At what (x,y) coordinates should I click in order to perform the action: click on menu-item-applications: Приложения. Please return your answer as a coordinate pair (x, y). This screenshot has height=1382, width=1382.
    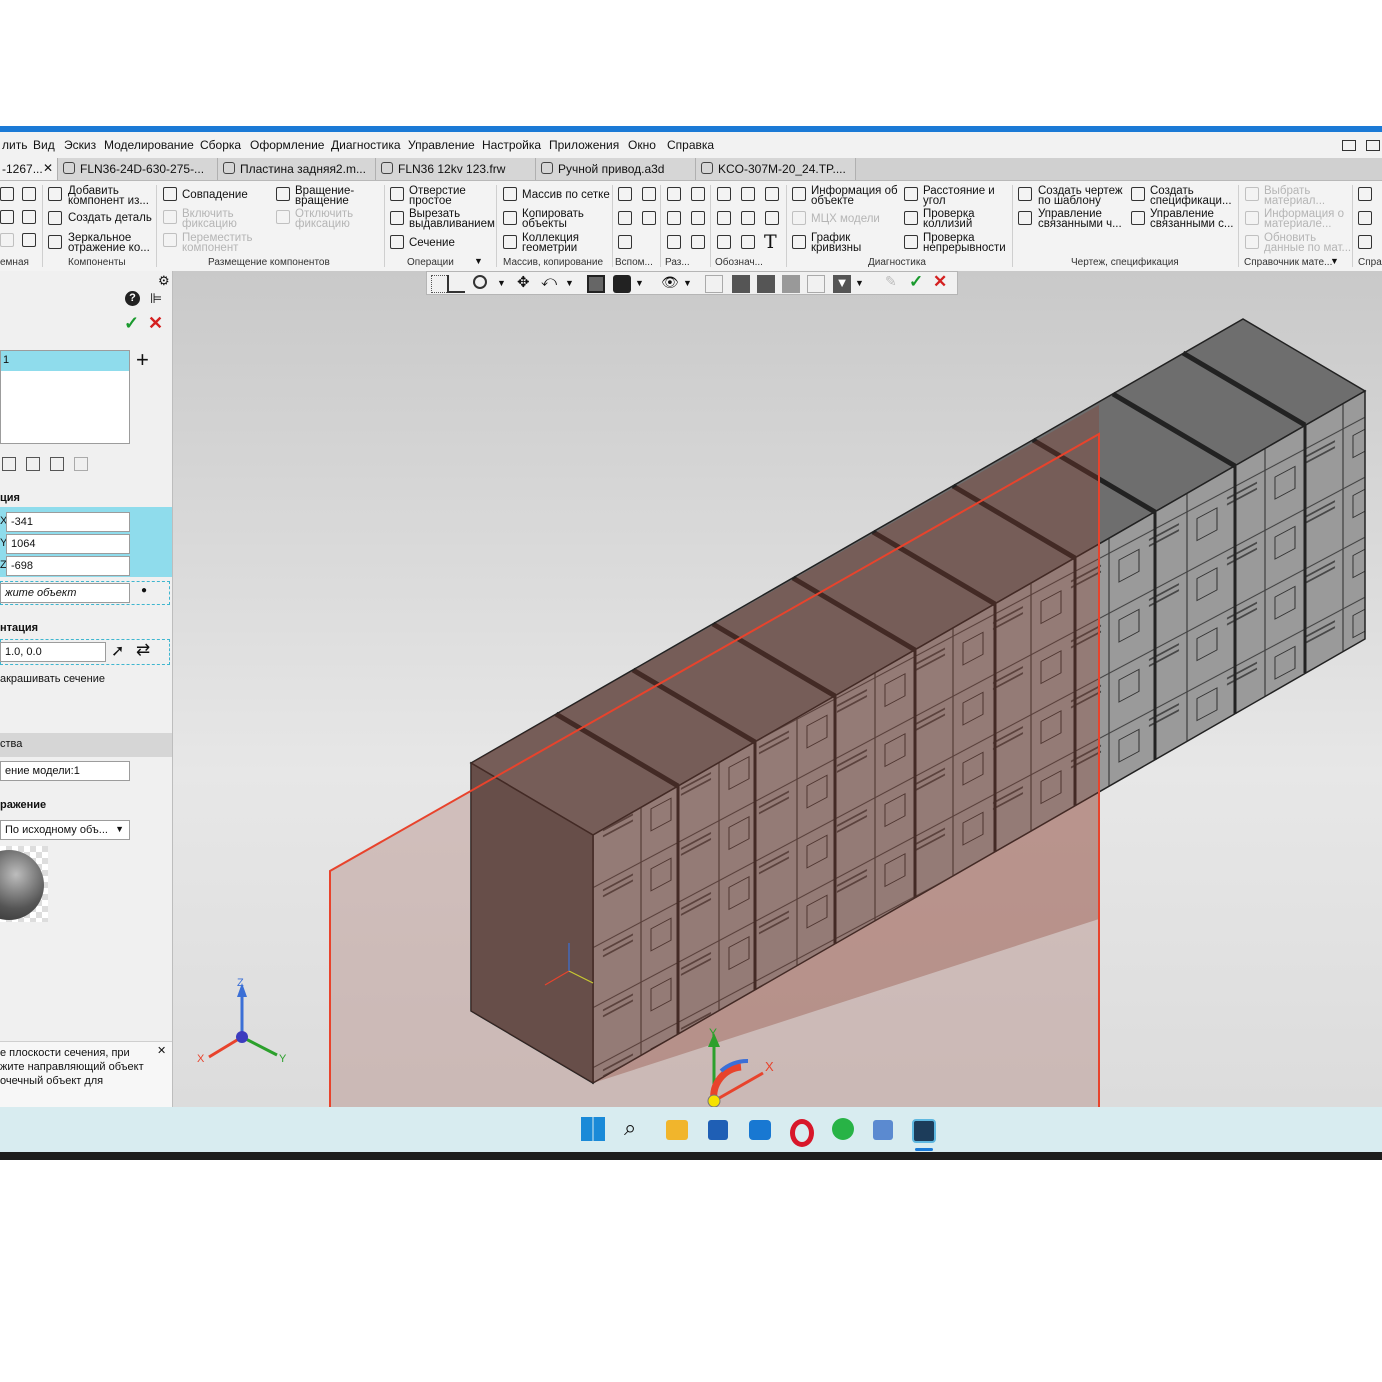
    Looking at the image, I should click on (584, 145).